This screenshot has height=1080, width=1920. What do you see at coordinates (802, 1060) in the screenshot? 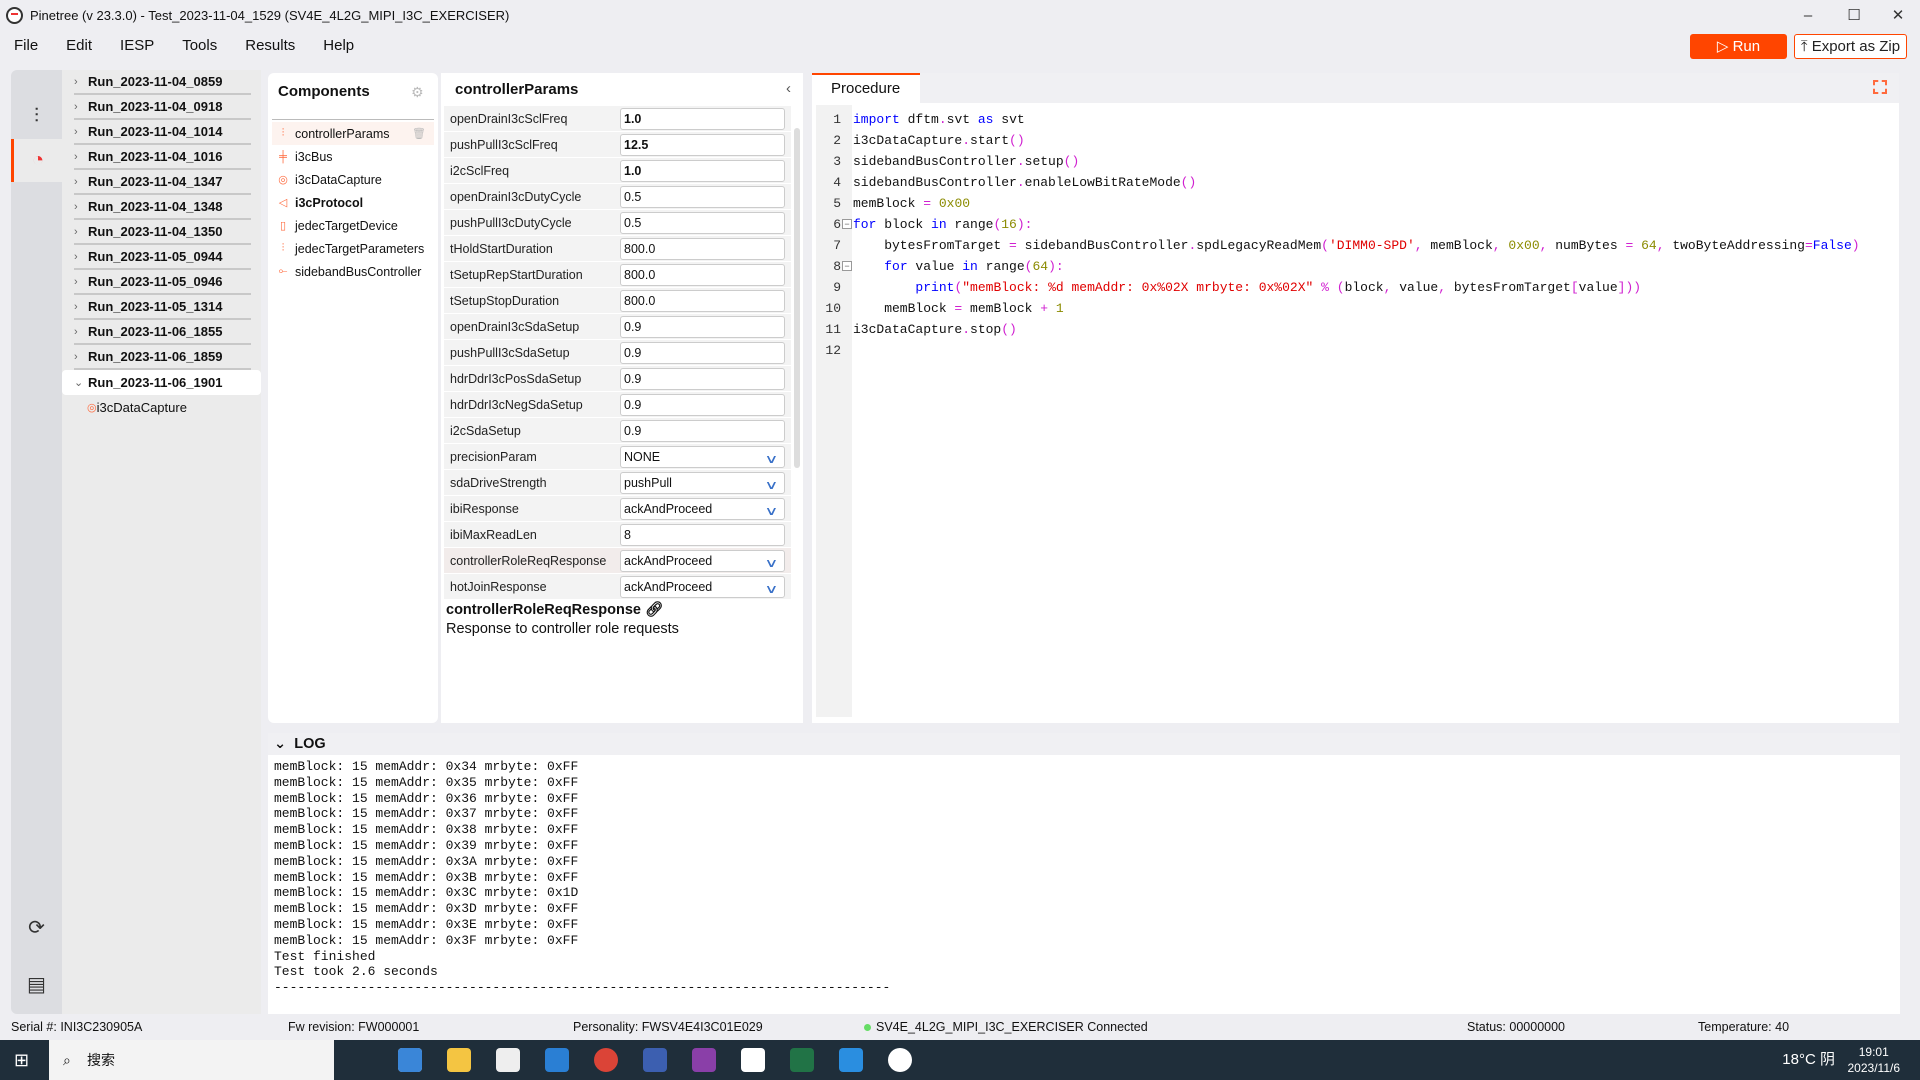
I see `excel-icon` at bounding box center [802, 1060].